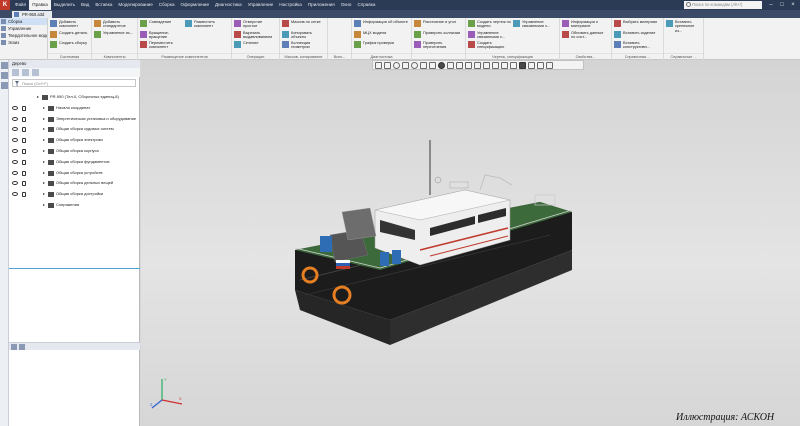  I want to click on menu-item: Окно, so click(346, 5).